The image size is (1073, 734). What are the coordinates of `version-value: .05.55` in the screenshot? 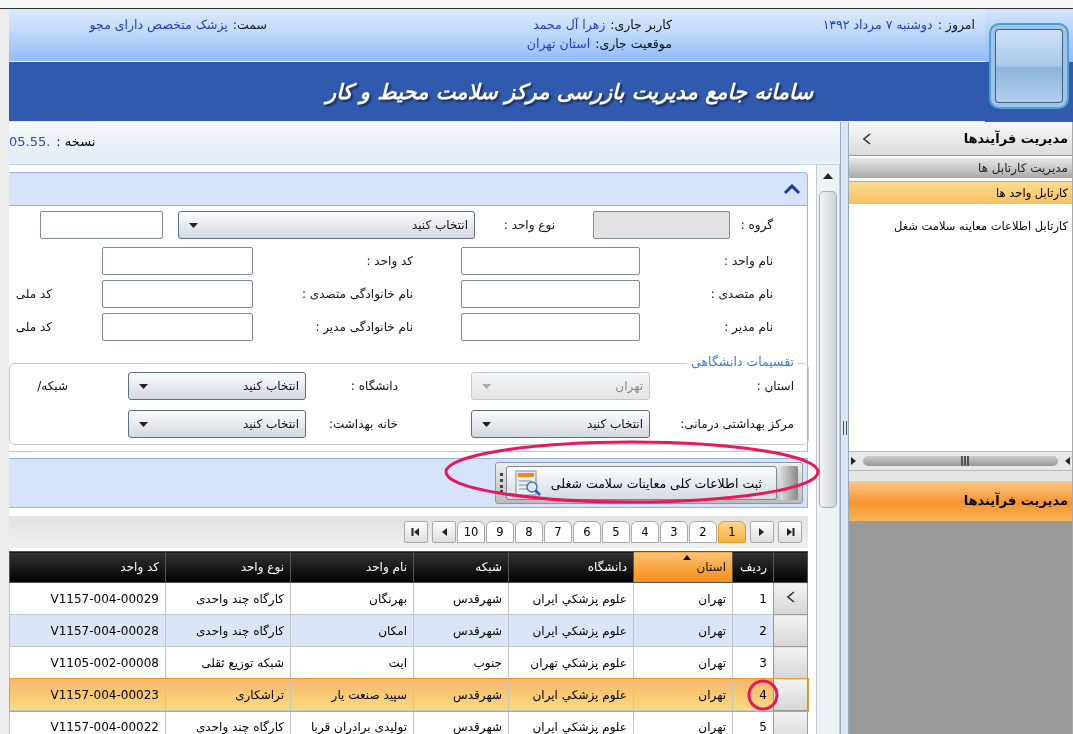 It's located at (30, 141).